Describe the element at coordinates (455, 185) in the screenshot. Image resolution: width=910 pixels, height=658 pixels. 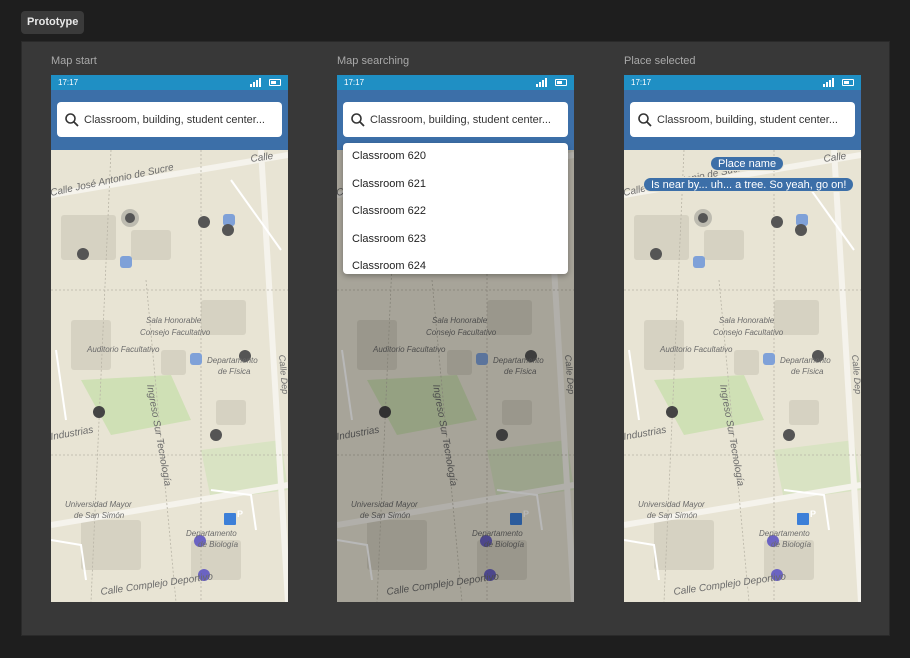
I see `search-result-item: Classroom 621` at that location.